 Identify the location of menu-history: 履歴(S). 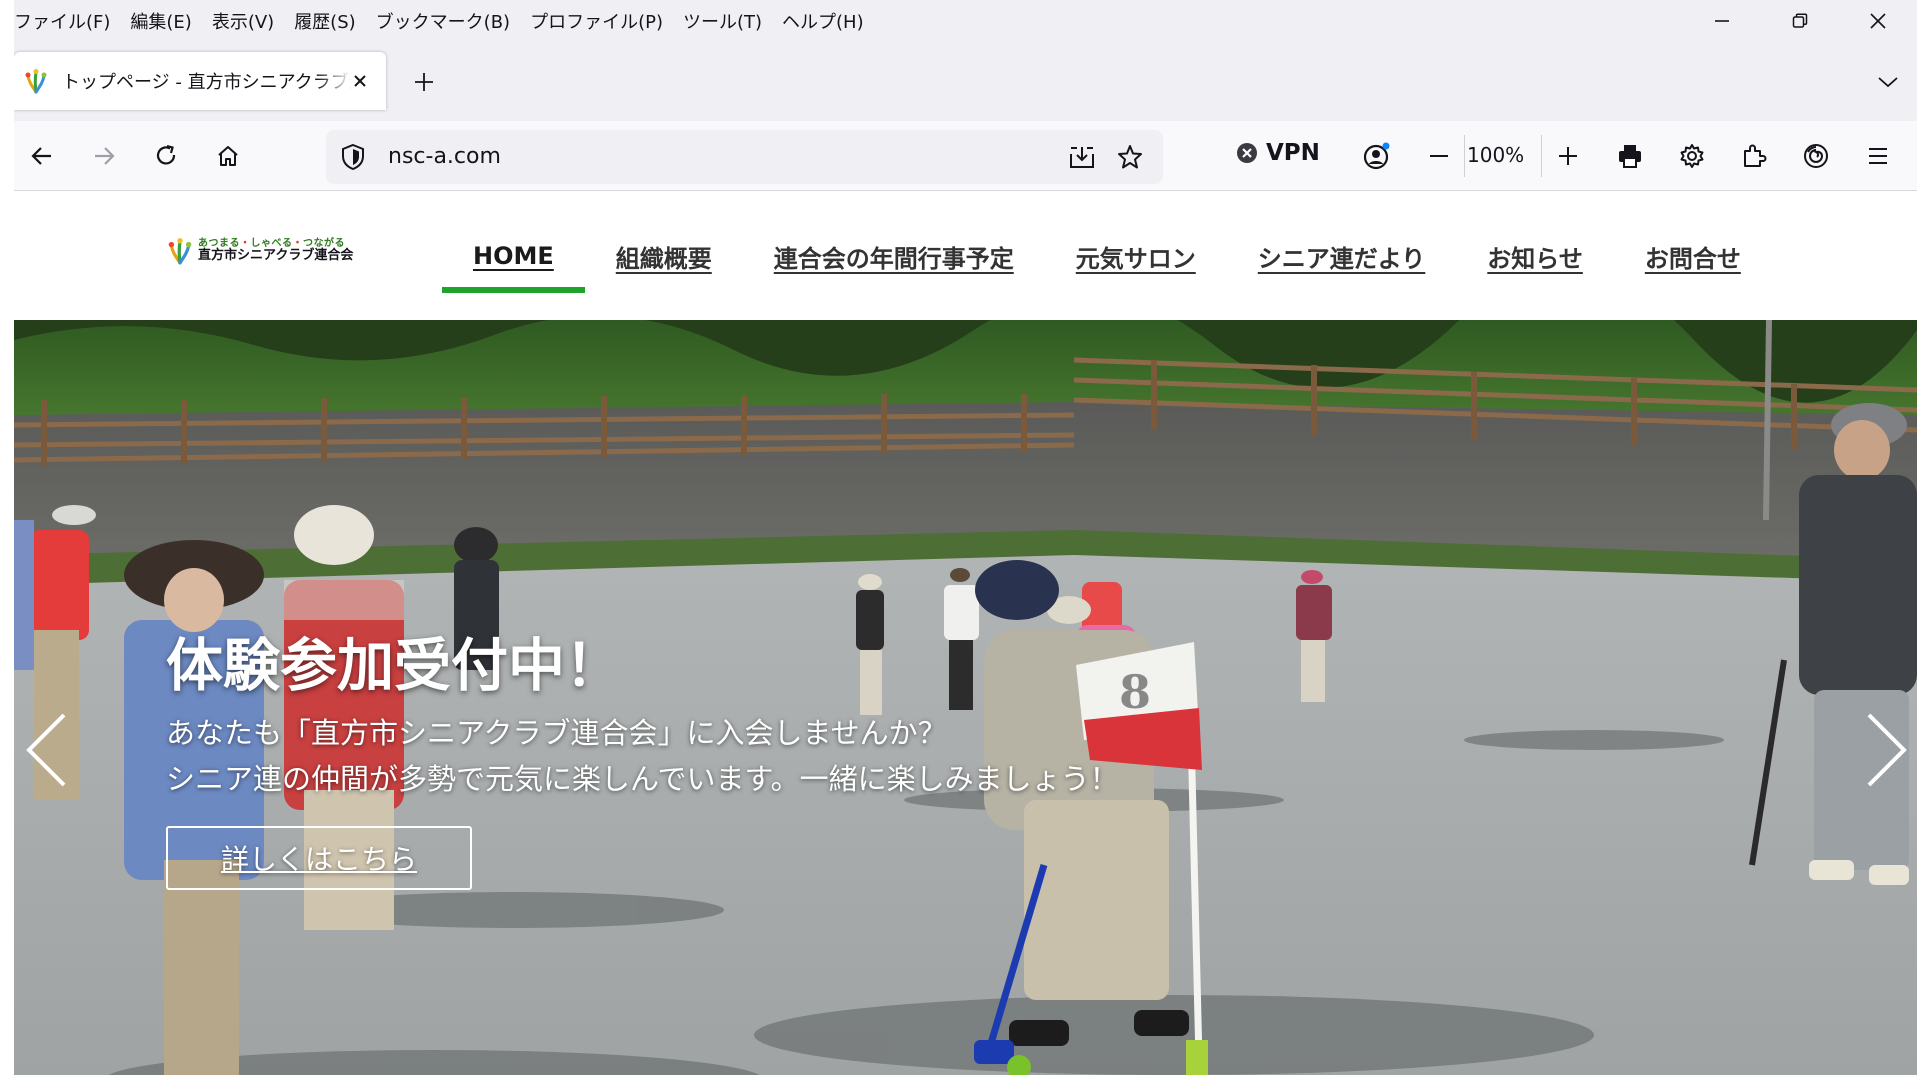
(324, 21).